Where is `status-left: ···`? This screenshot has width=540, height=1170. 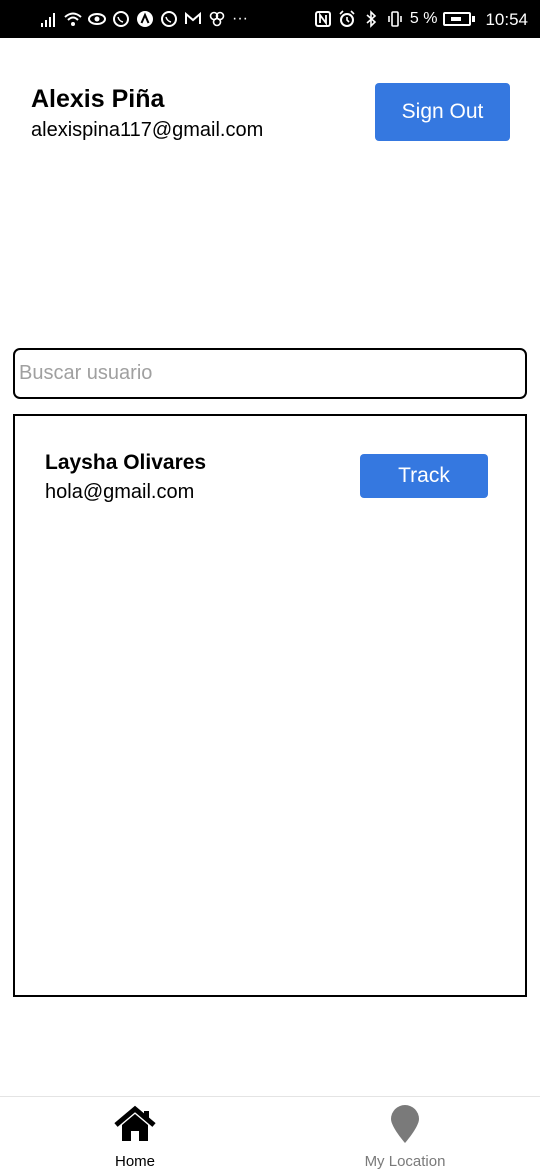 status-left: ··· is located at coordinates (144, 19).